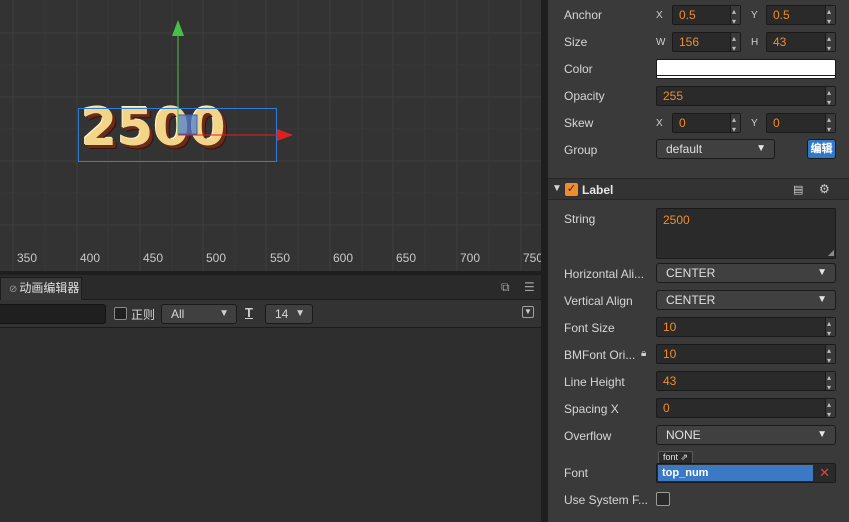  What do you see at coordinates (746, 233) in the screenshot?
I see `string-textarea: 2500 ◢` at bounding box center [746, 233].